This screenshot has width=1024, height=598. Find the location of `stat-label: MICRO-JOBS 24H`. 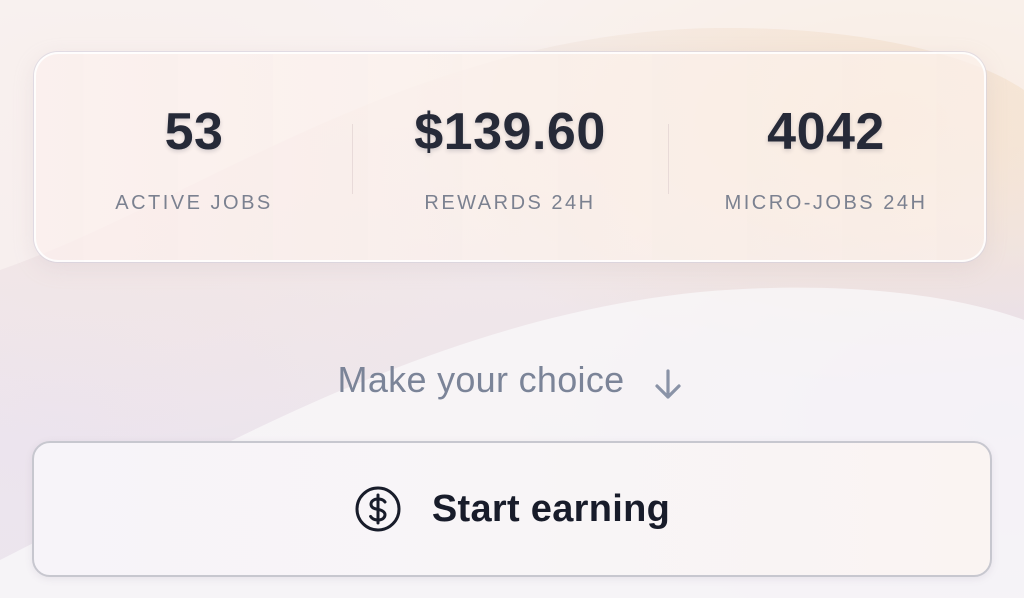

stat-label: MICRO-JOBS 24H is located at coordinates (826, 203).